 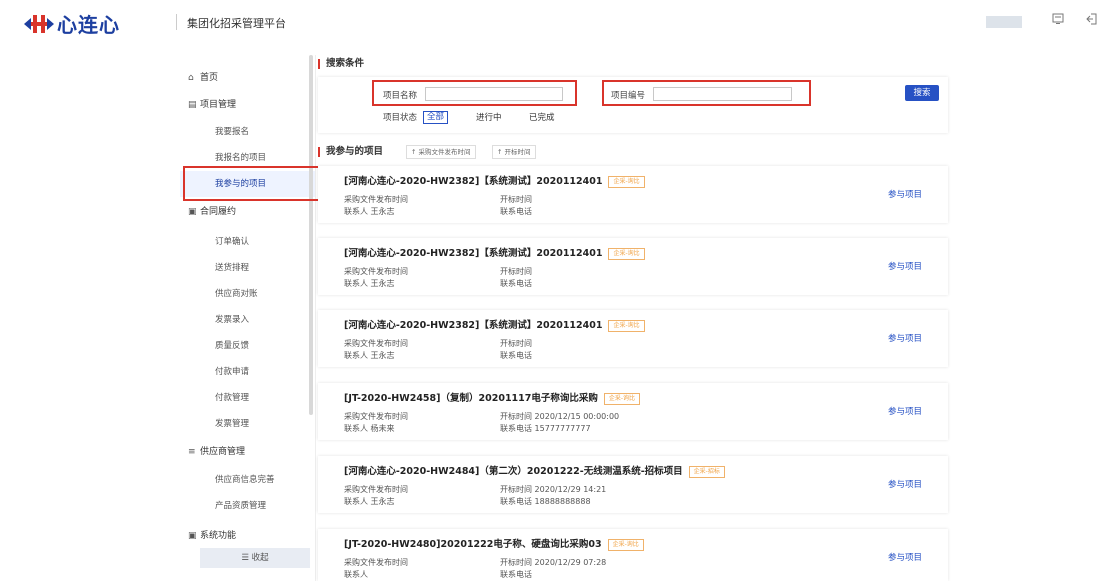 I want to click on sidebar-item-label: 送货排程, so click(x=232, y=268).